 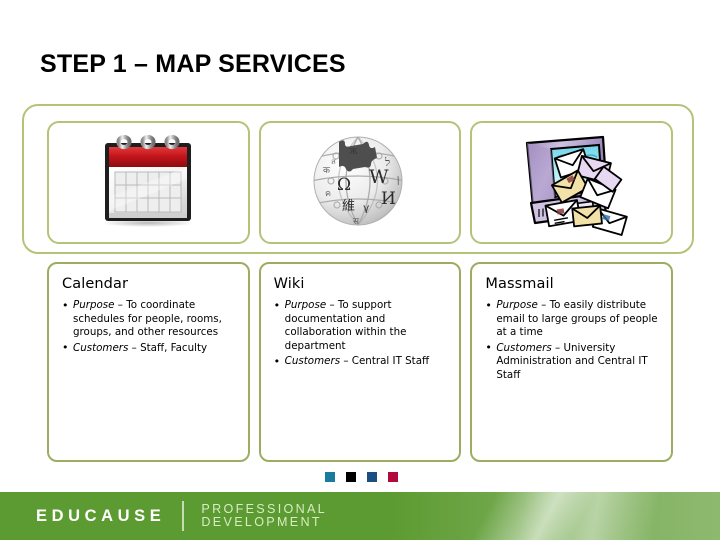 I want to click on globe-glyph-misc1: क, so click(x=327, y=171).